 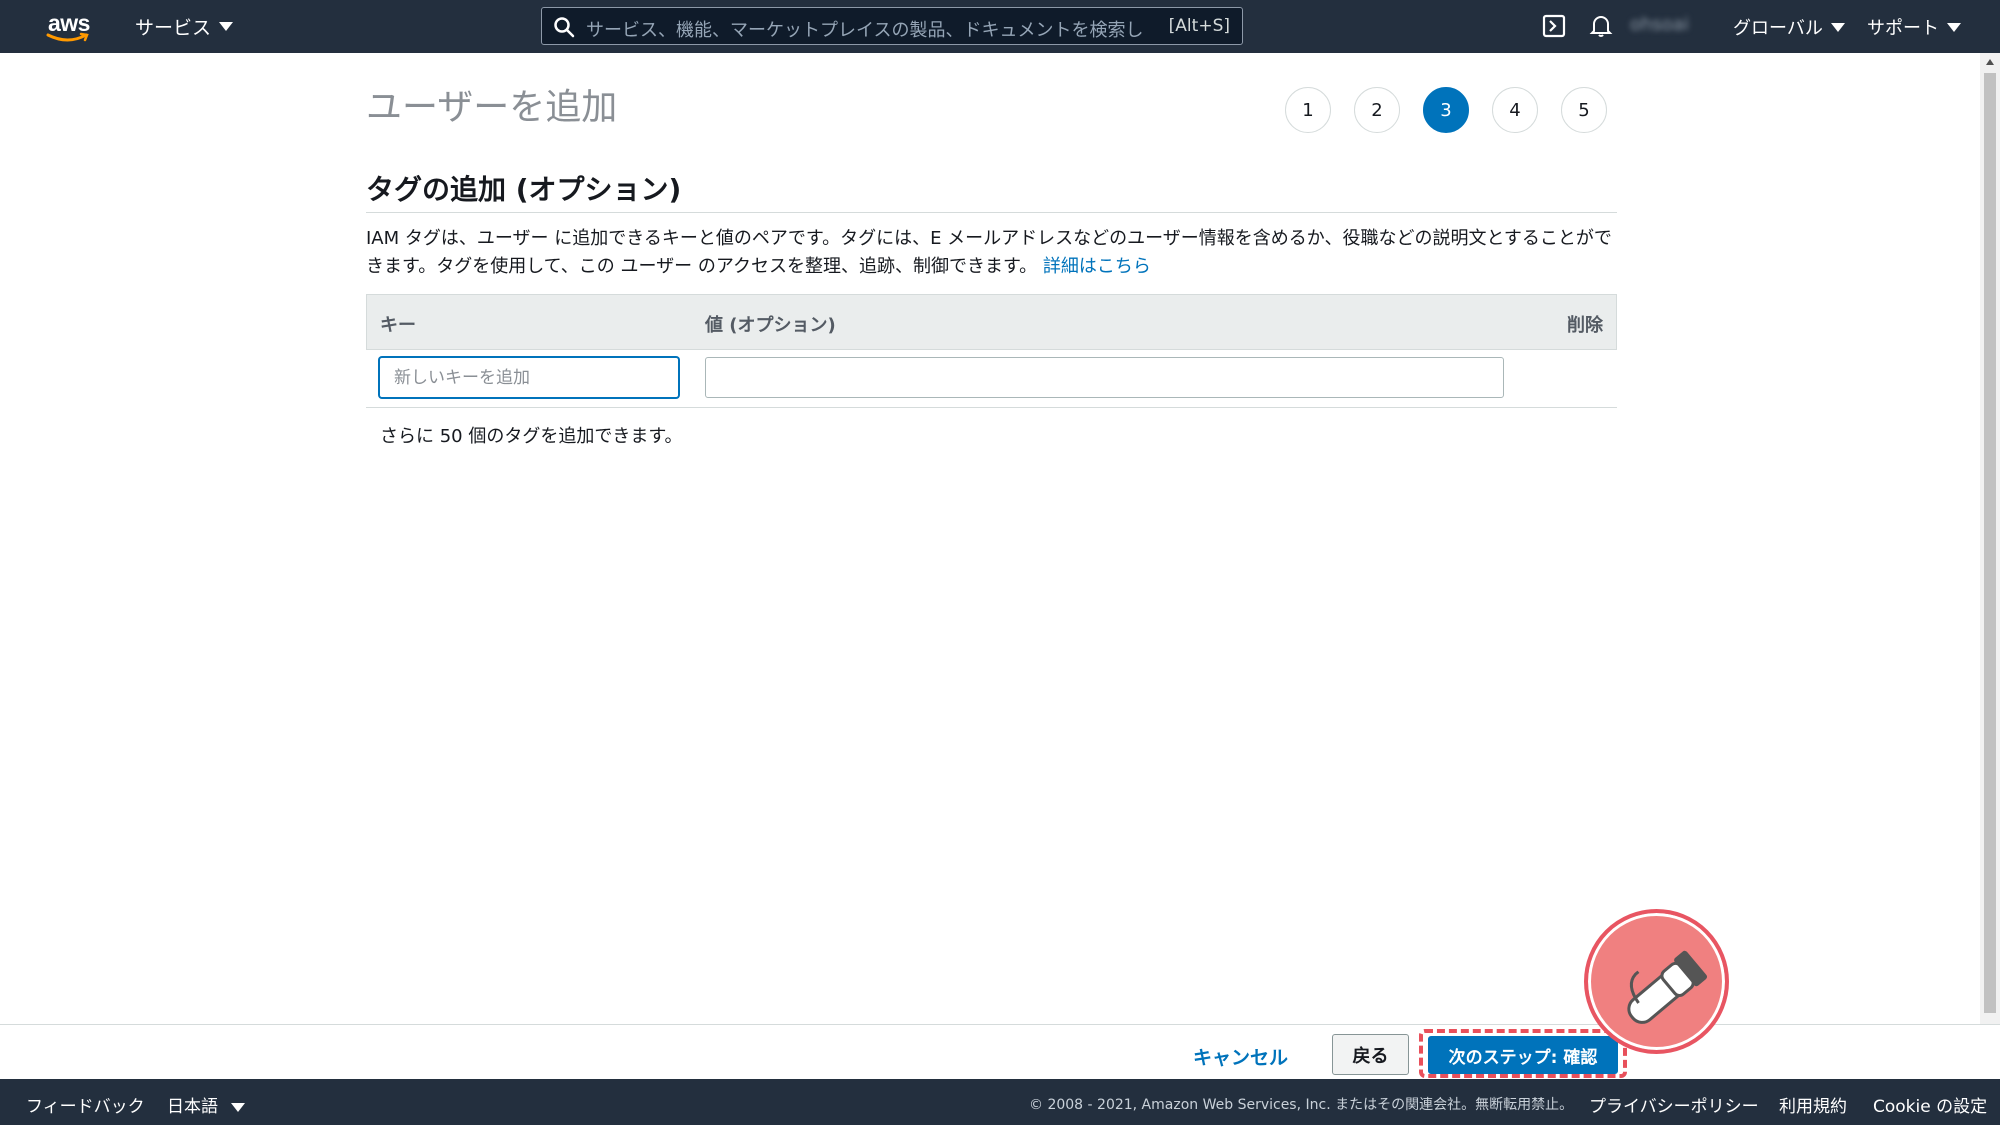 I want to click on account-menu: ohsoai, so click(x=1659, y=24).